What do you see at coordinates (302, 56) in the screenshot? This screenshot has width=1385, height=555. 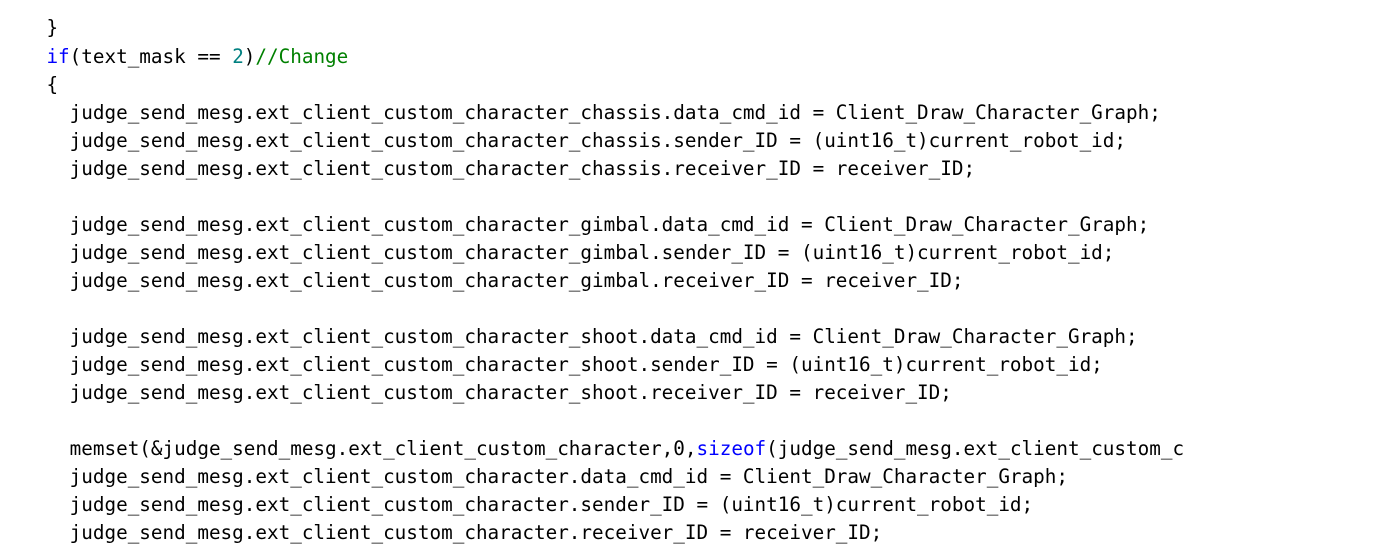 I see `comment: //Change` at bounding box center [302, 56].